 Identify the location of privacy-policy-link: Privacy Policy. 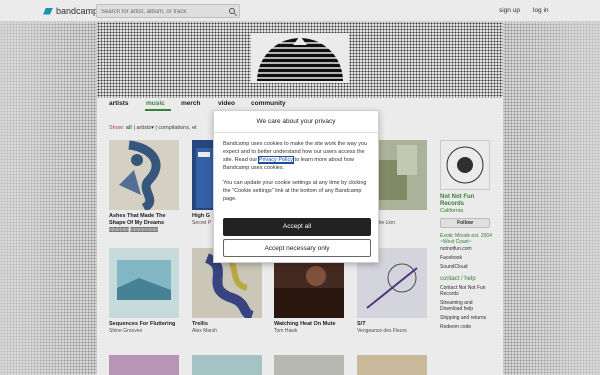
(276, 160).